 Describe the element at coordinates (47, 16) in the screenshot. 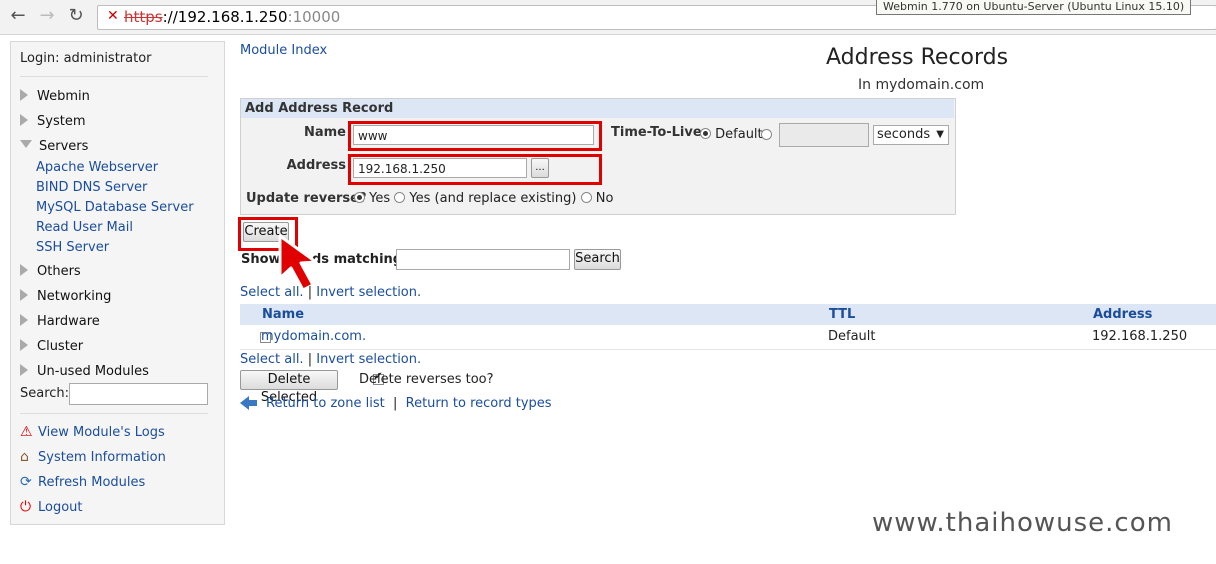

I see `forward-icon: →` at that location.